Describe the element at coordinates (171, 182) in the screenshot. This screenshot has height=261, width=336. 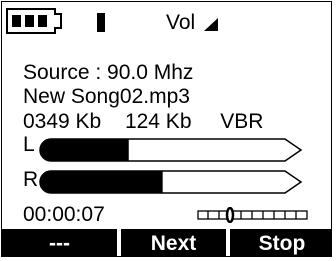
I see `right-channel-meter` at that location.